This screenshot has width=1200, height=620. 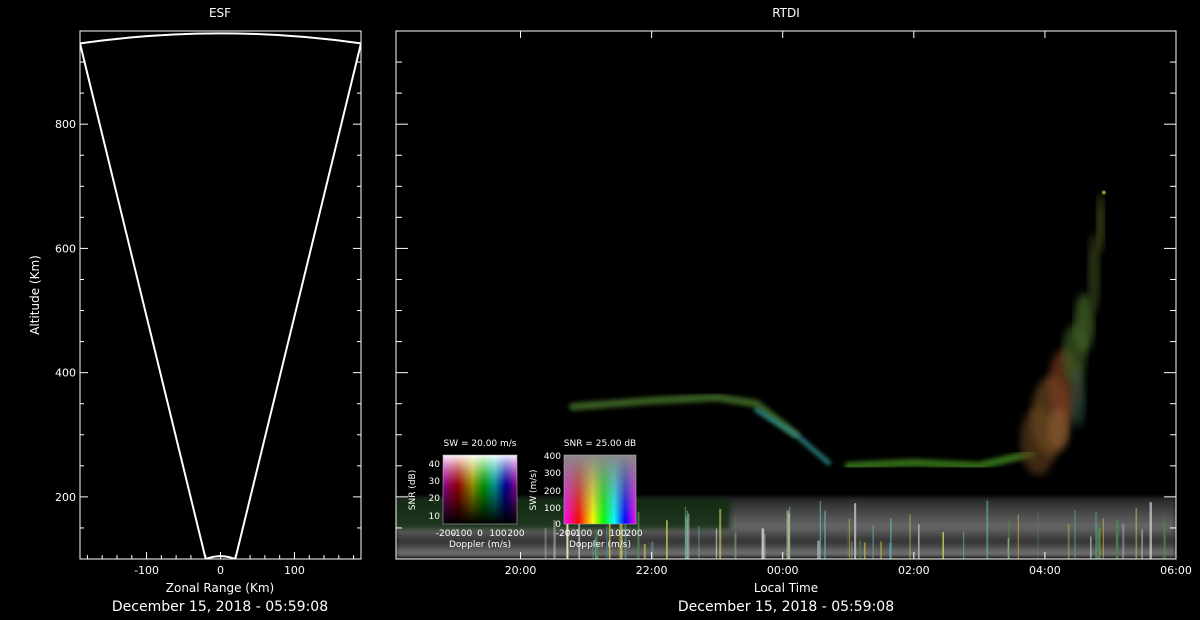 I want to click on esf-ytick-label: 200, so click(x=65, y=497).